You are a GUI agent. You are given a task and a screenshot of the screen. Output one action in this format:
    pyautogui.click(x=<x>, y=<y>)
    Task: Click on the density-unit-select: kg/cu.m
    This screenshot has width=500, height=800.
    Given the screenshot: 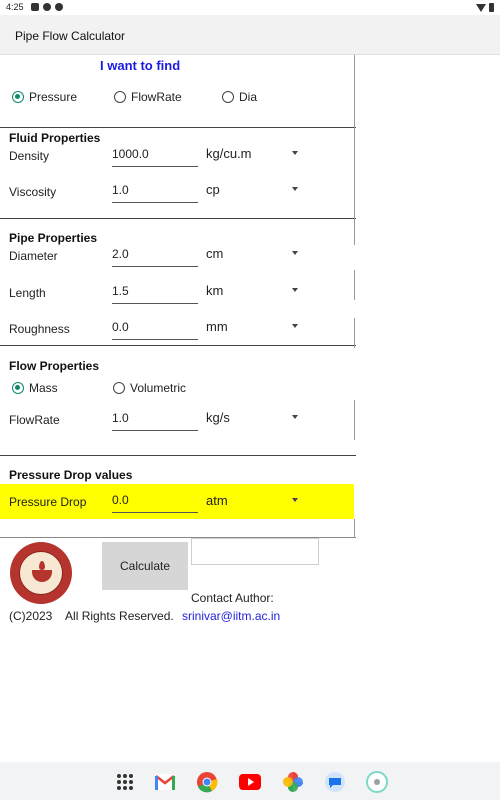 What is the action you would take?
    pyautogui.click(x=255, y=157)
    